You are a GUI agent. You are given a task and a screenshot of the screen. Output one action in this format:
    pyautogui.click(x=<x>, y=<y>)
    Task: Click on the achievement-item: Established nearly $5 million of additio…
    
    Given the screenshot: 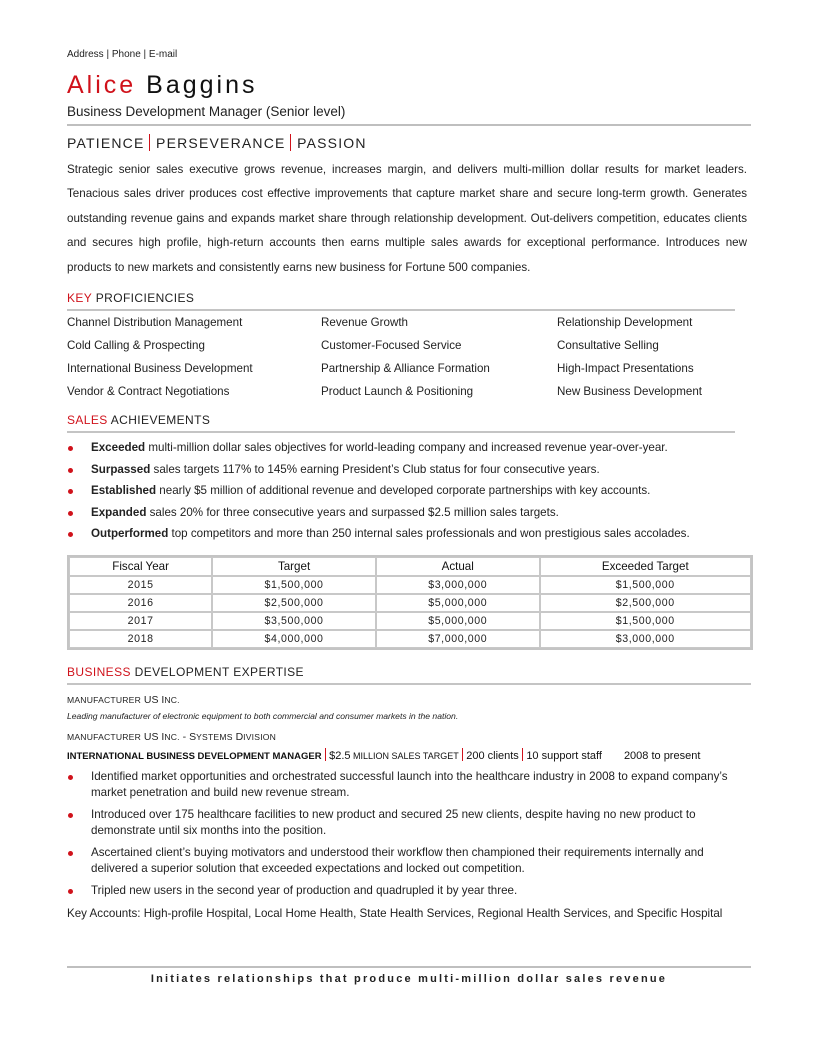 What is the action you would take?
    pyautogui.click(x=409, y=494)
    